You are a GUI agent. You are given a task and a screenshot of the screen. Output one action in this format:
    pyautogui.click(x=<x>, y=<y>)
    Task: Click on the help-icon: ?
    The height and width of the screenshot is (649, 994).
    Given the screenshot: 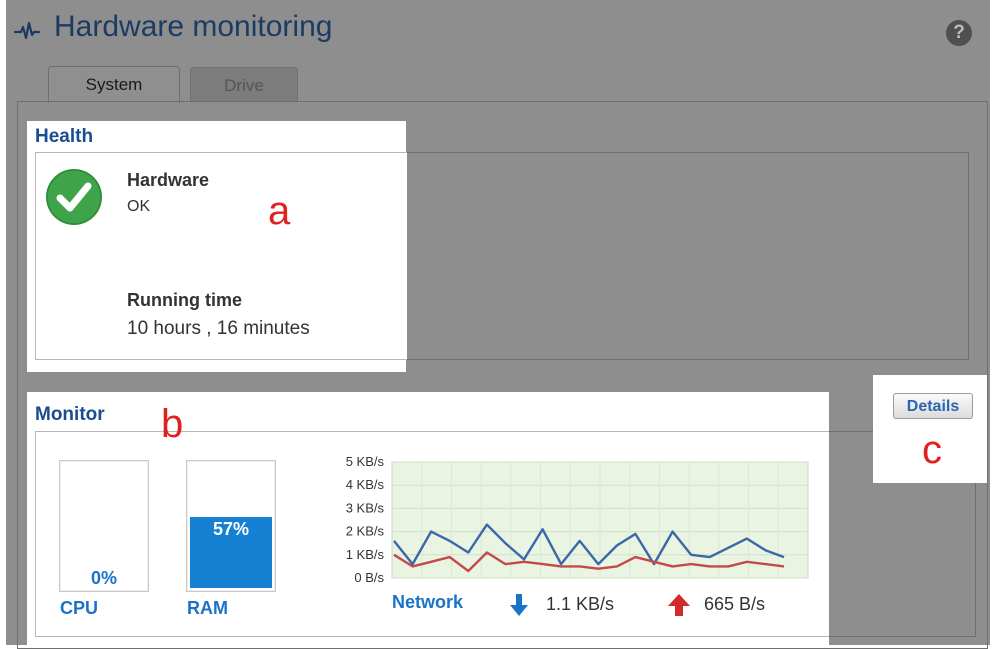 What is the action you would take?
    pyautogui.click(x=959, y=33)
    